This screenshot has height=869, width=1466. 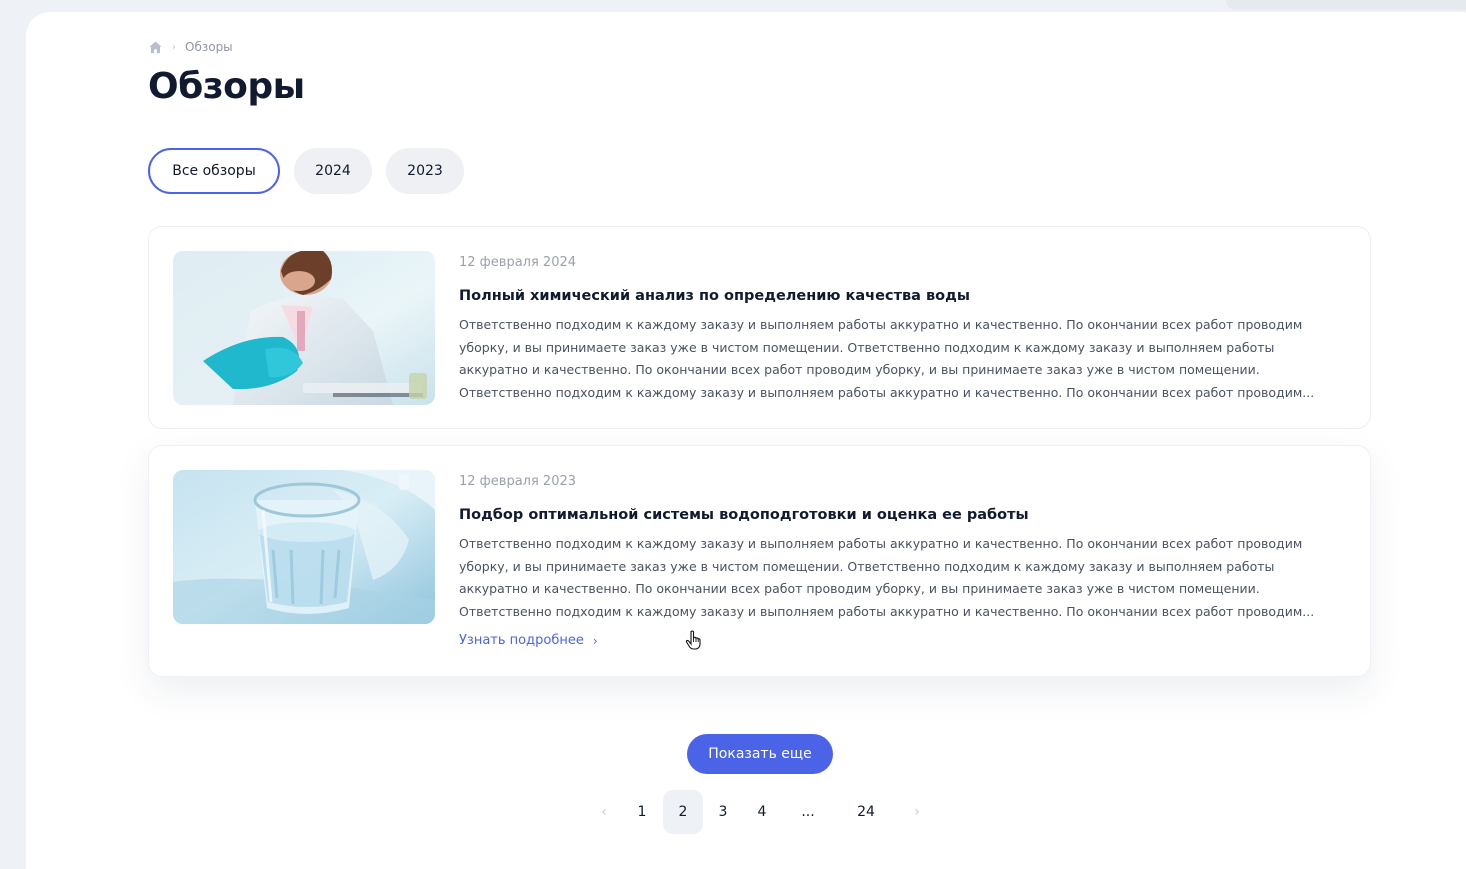 I want to click on year-filter-chips: Все обзоры 2024 2023, so click(x=306, y=171).